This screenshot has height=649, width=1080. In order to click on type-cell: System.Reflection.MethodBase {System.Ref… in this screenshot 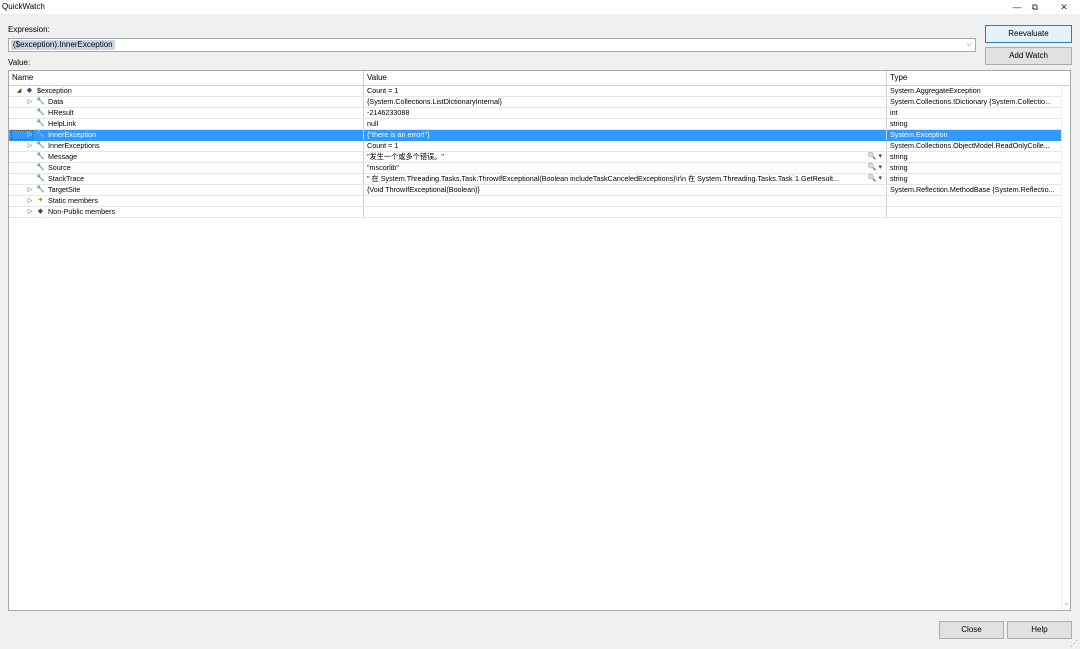, I will do `click(972, 189)`.